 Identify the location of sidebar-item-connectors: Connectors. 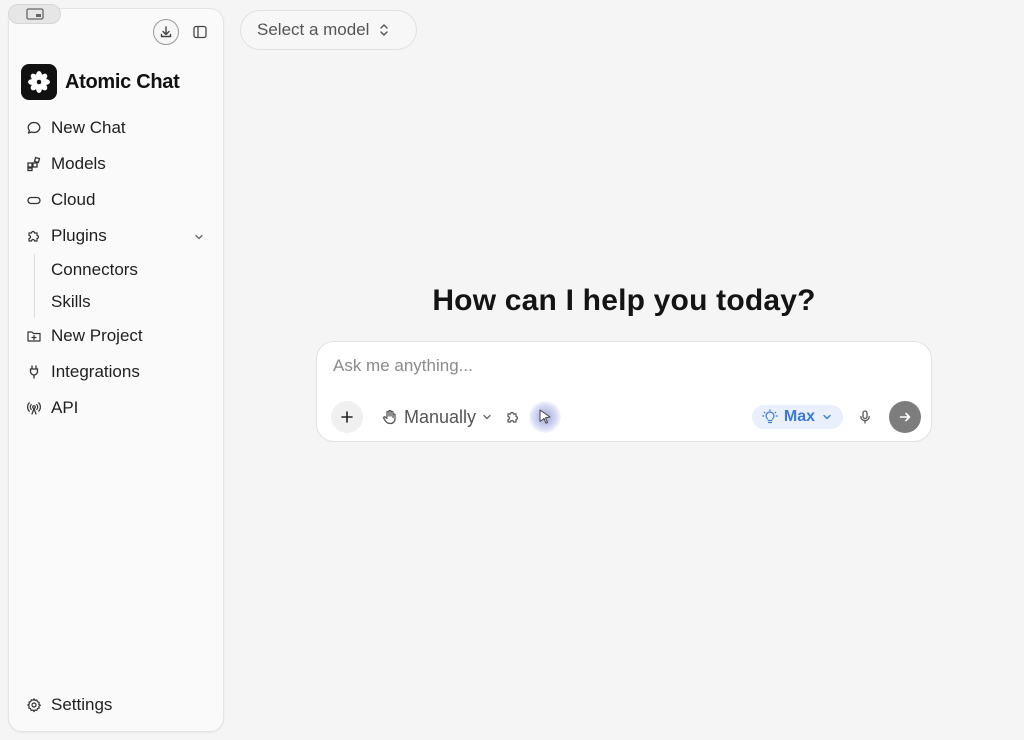
(129, 270).